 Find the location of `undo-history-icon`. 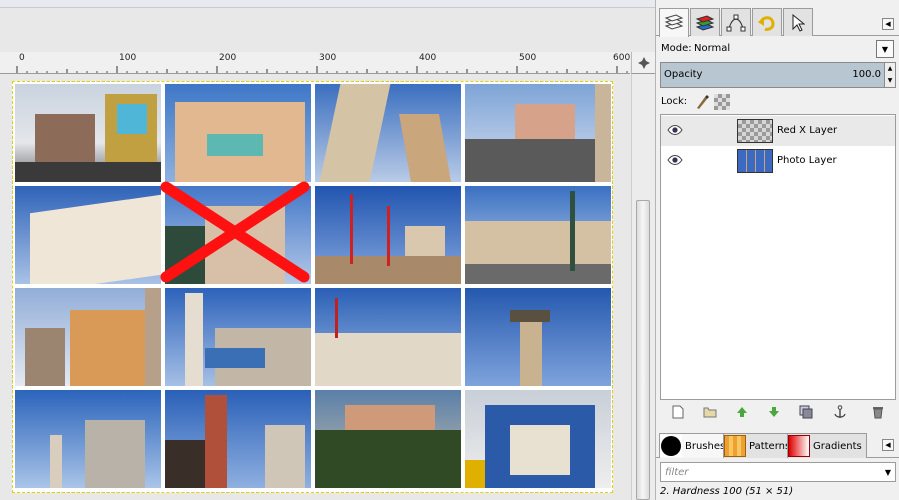

undo-history-icon is located at coordinates (766, 23).